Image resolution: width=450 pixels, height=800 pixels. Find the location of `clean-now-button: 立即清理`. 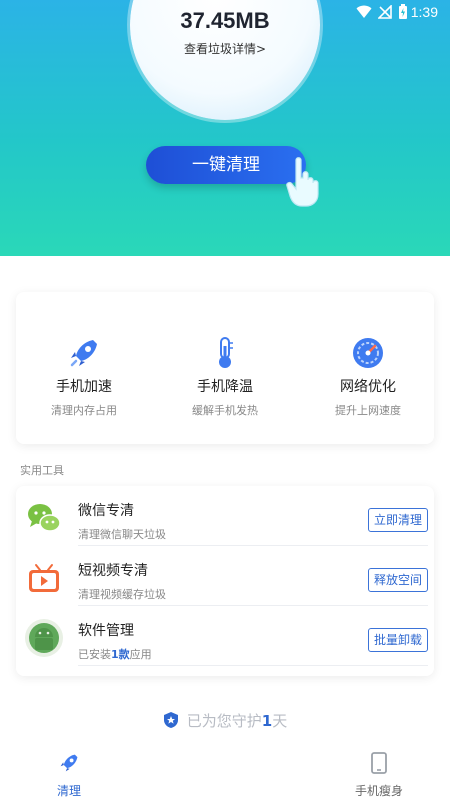

clean-now-button: 立即清理 is located at coordinates (397, 520).